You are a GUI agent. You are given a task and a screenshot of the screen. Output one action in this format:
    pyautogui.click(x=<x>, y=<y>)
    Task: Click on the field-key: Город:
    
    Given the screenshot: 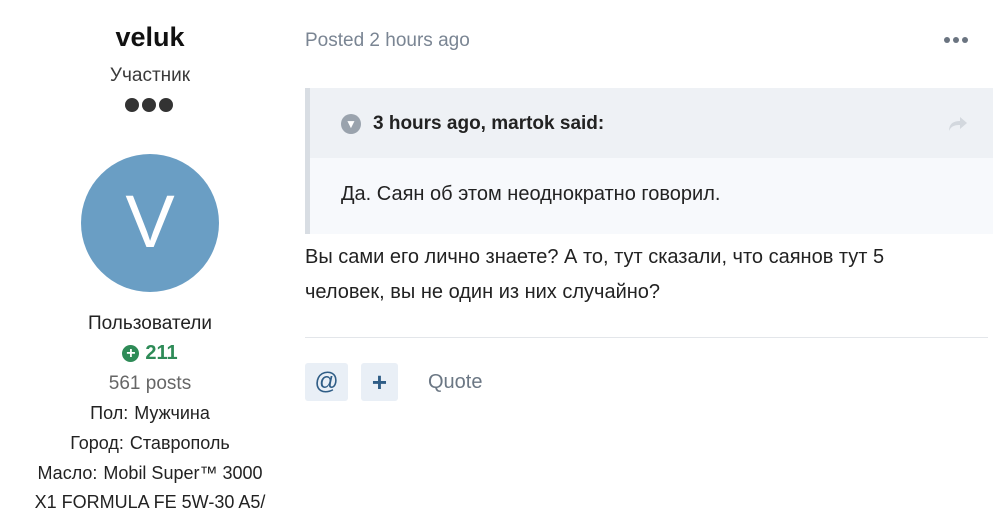 What is the action you would take?
    pyautogui.click(x=97, y=443)
    